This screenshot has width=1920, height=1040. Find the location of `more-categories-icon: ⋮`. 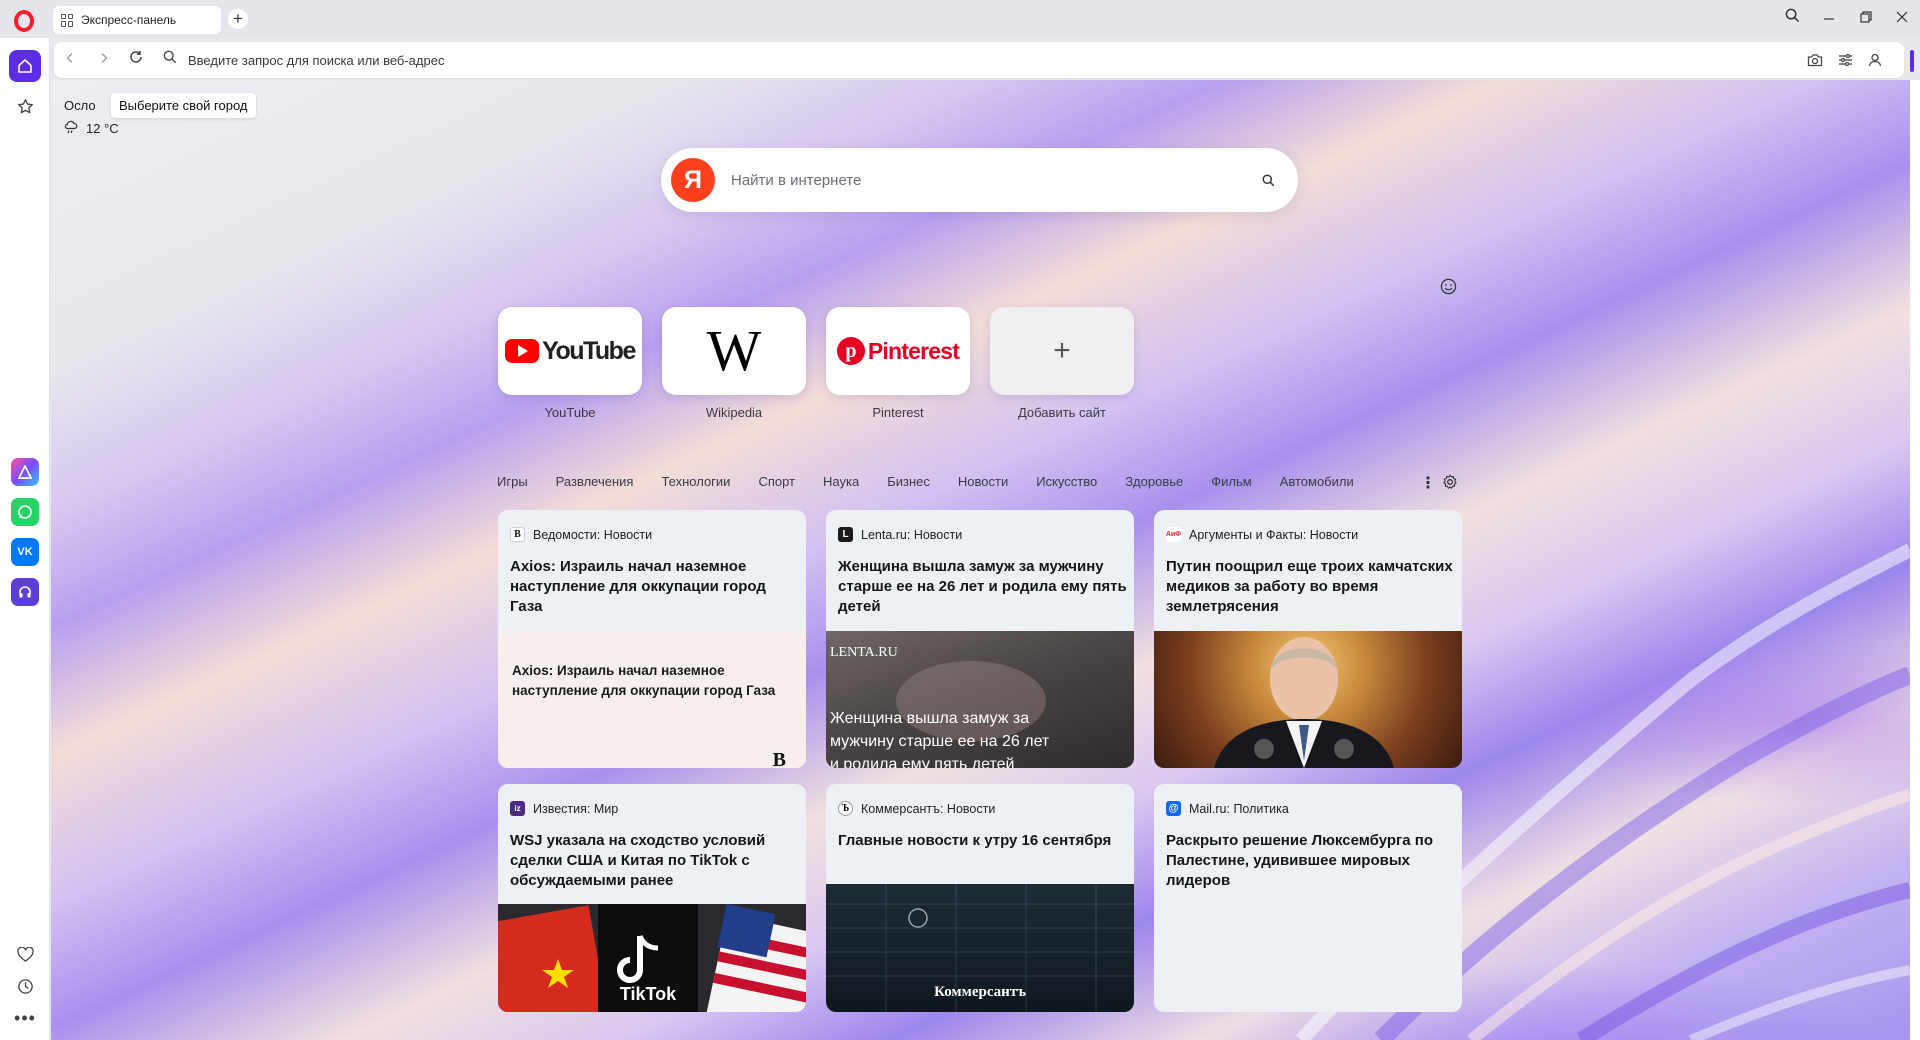

more-categories-icon: ⋮ is located at coordinates (1428, 485).